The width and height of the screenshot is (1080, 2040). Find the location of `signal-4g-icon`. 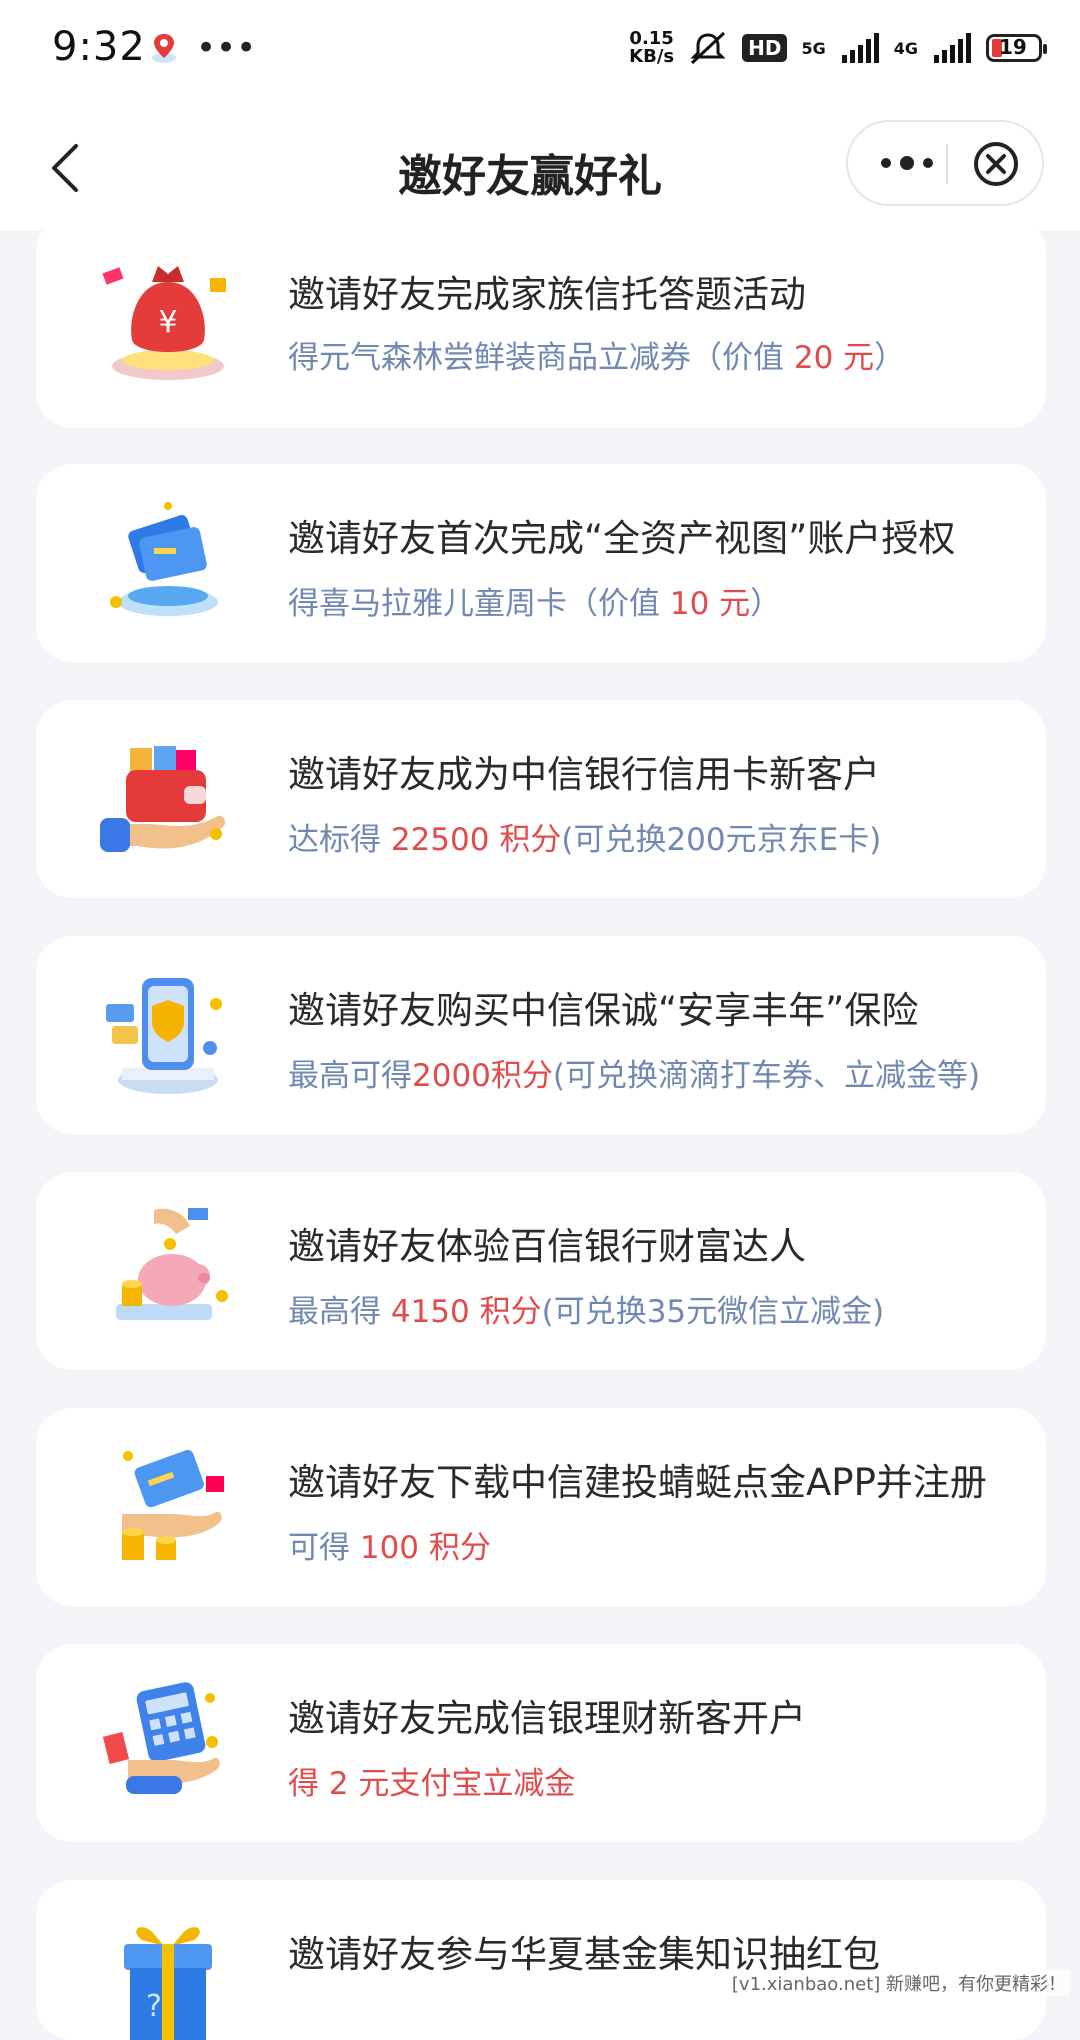

signal-4g-icon is located at coordinates (952, 48).